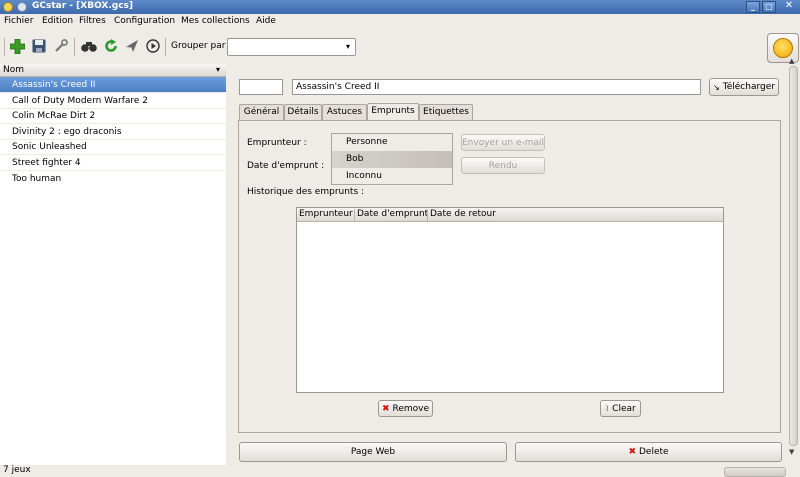  I want to click on column-borrower: Emprunteur, so click(326, 214).